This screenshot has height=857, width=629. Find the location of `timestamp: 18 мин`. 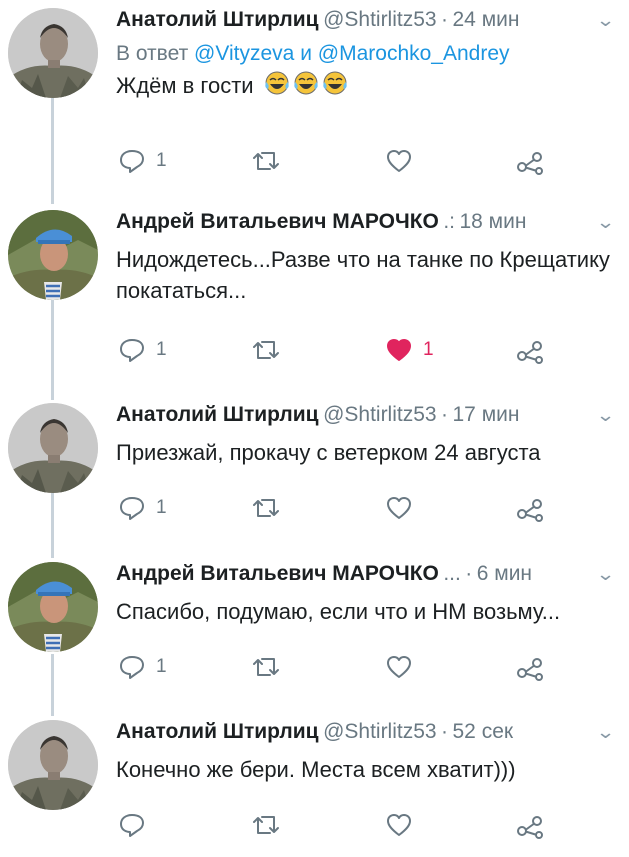

timestamp: 18 мин is located at coordinates (492, 221).